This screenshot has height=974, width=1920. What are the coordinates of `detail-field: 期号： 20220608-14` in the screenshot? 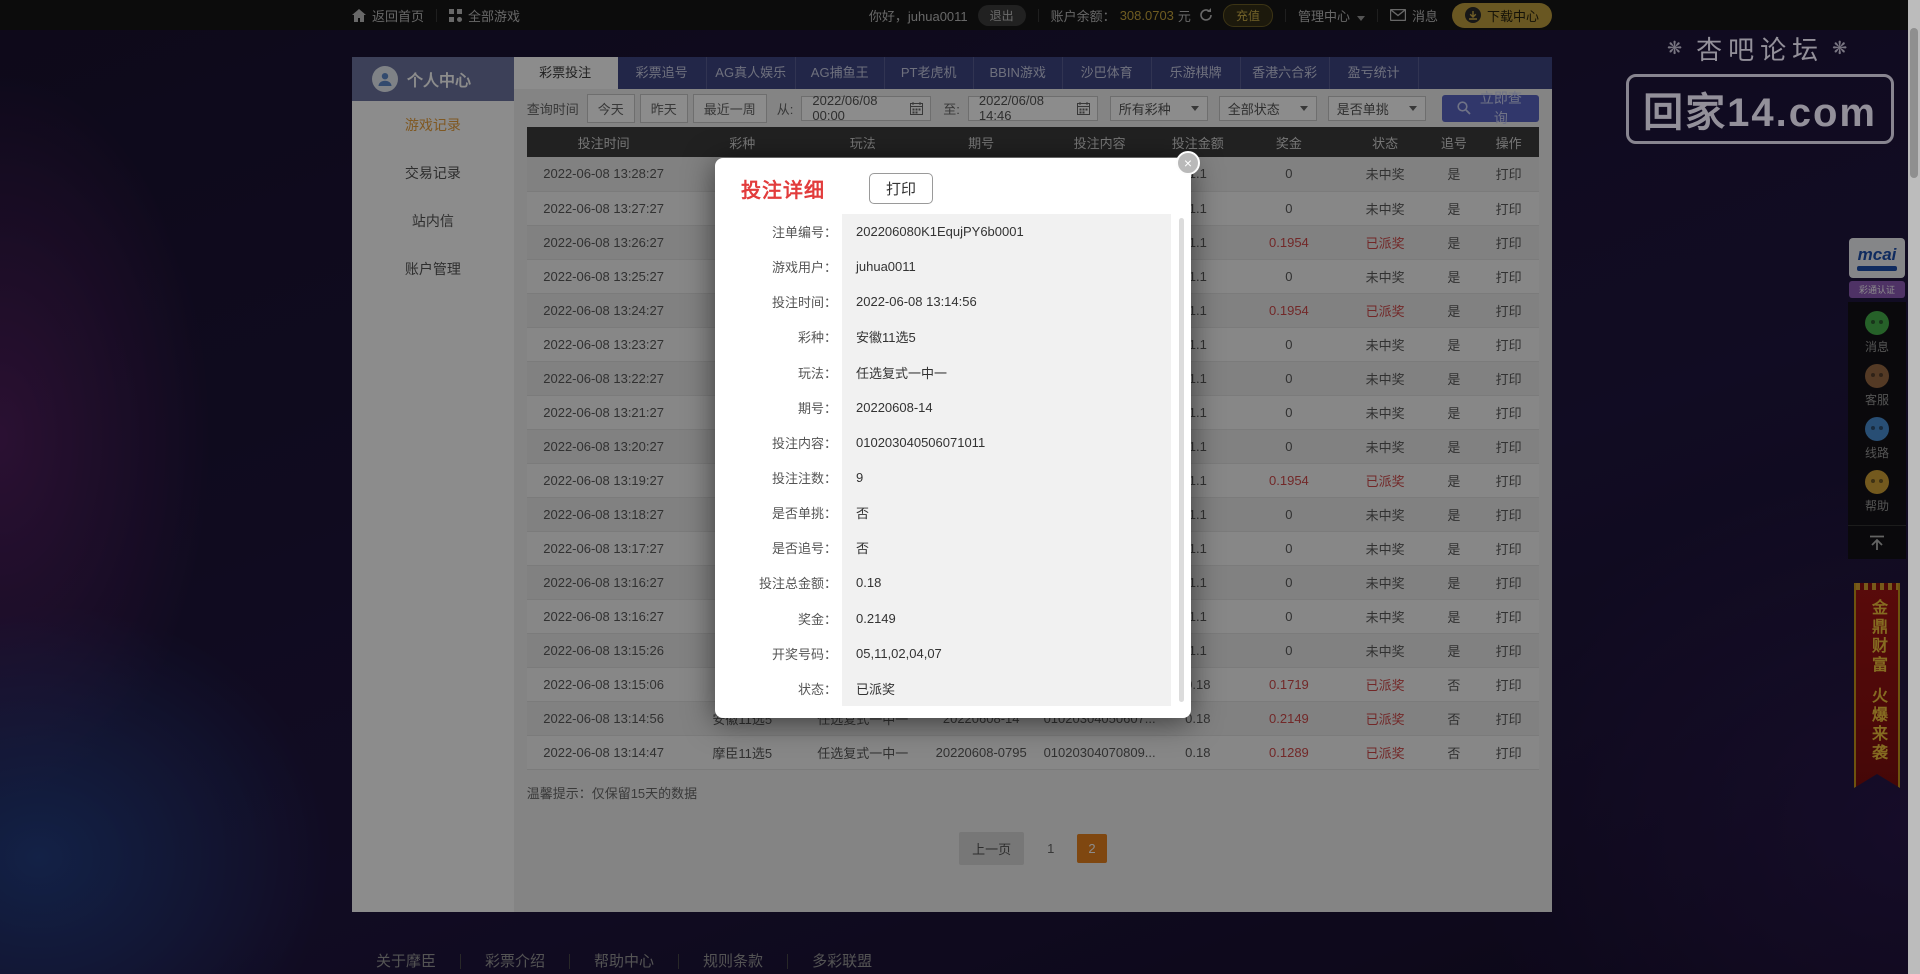 It's located at (951, 407).